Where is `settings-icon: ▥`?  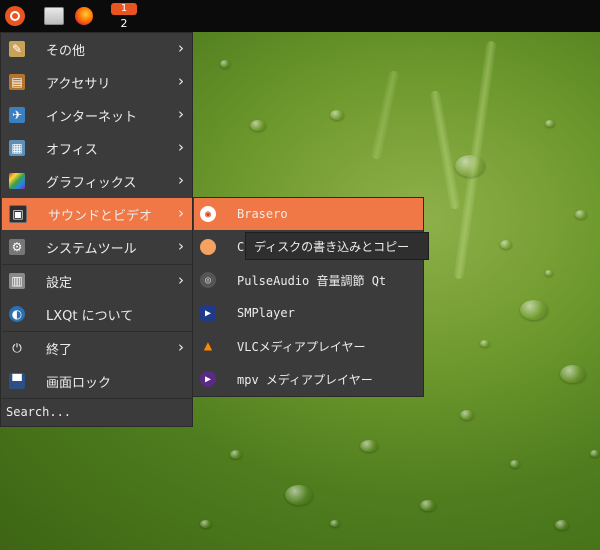 settings-icon: ▥ is located at coordinates (17, 281).